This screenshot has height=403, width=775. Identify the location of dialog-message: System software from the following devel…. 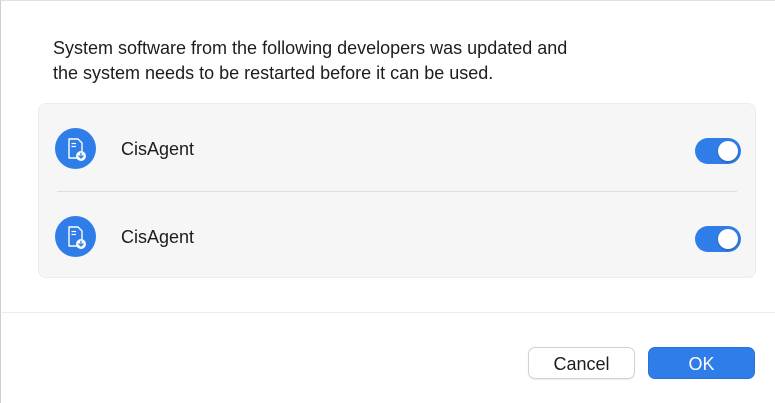
(393, 61).